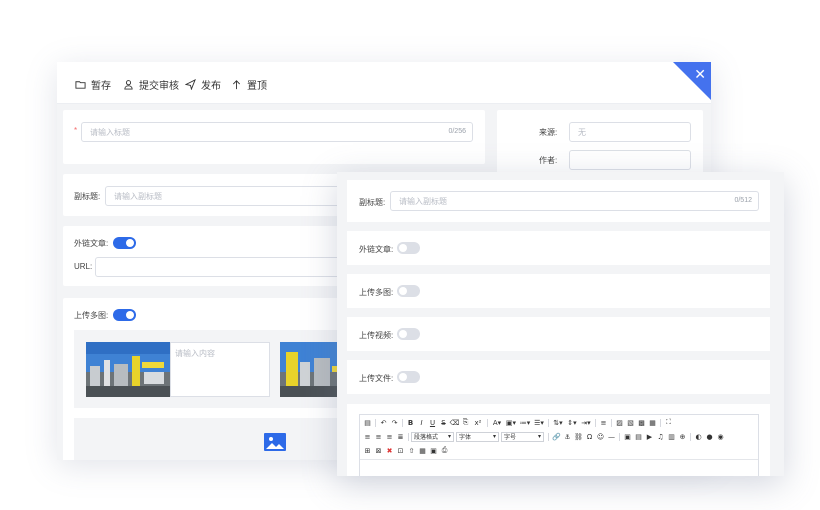 The height and width of the screenshot is (510, 820). Describe the element at coordinates (400, 436) in the screenshot. I see `align-justify-icon: ≣` at that location.